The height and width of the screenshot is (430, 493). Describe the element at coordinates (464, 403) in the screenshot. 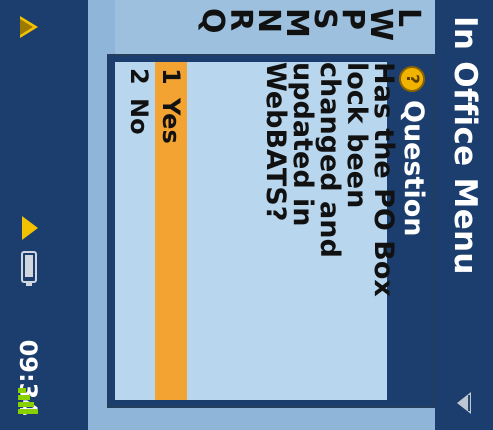

I see `menu-icon` at that location.